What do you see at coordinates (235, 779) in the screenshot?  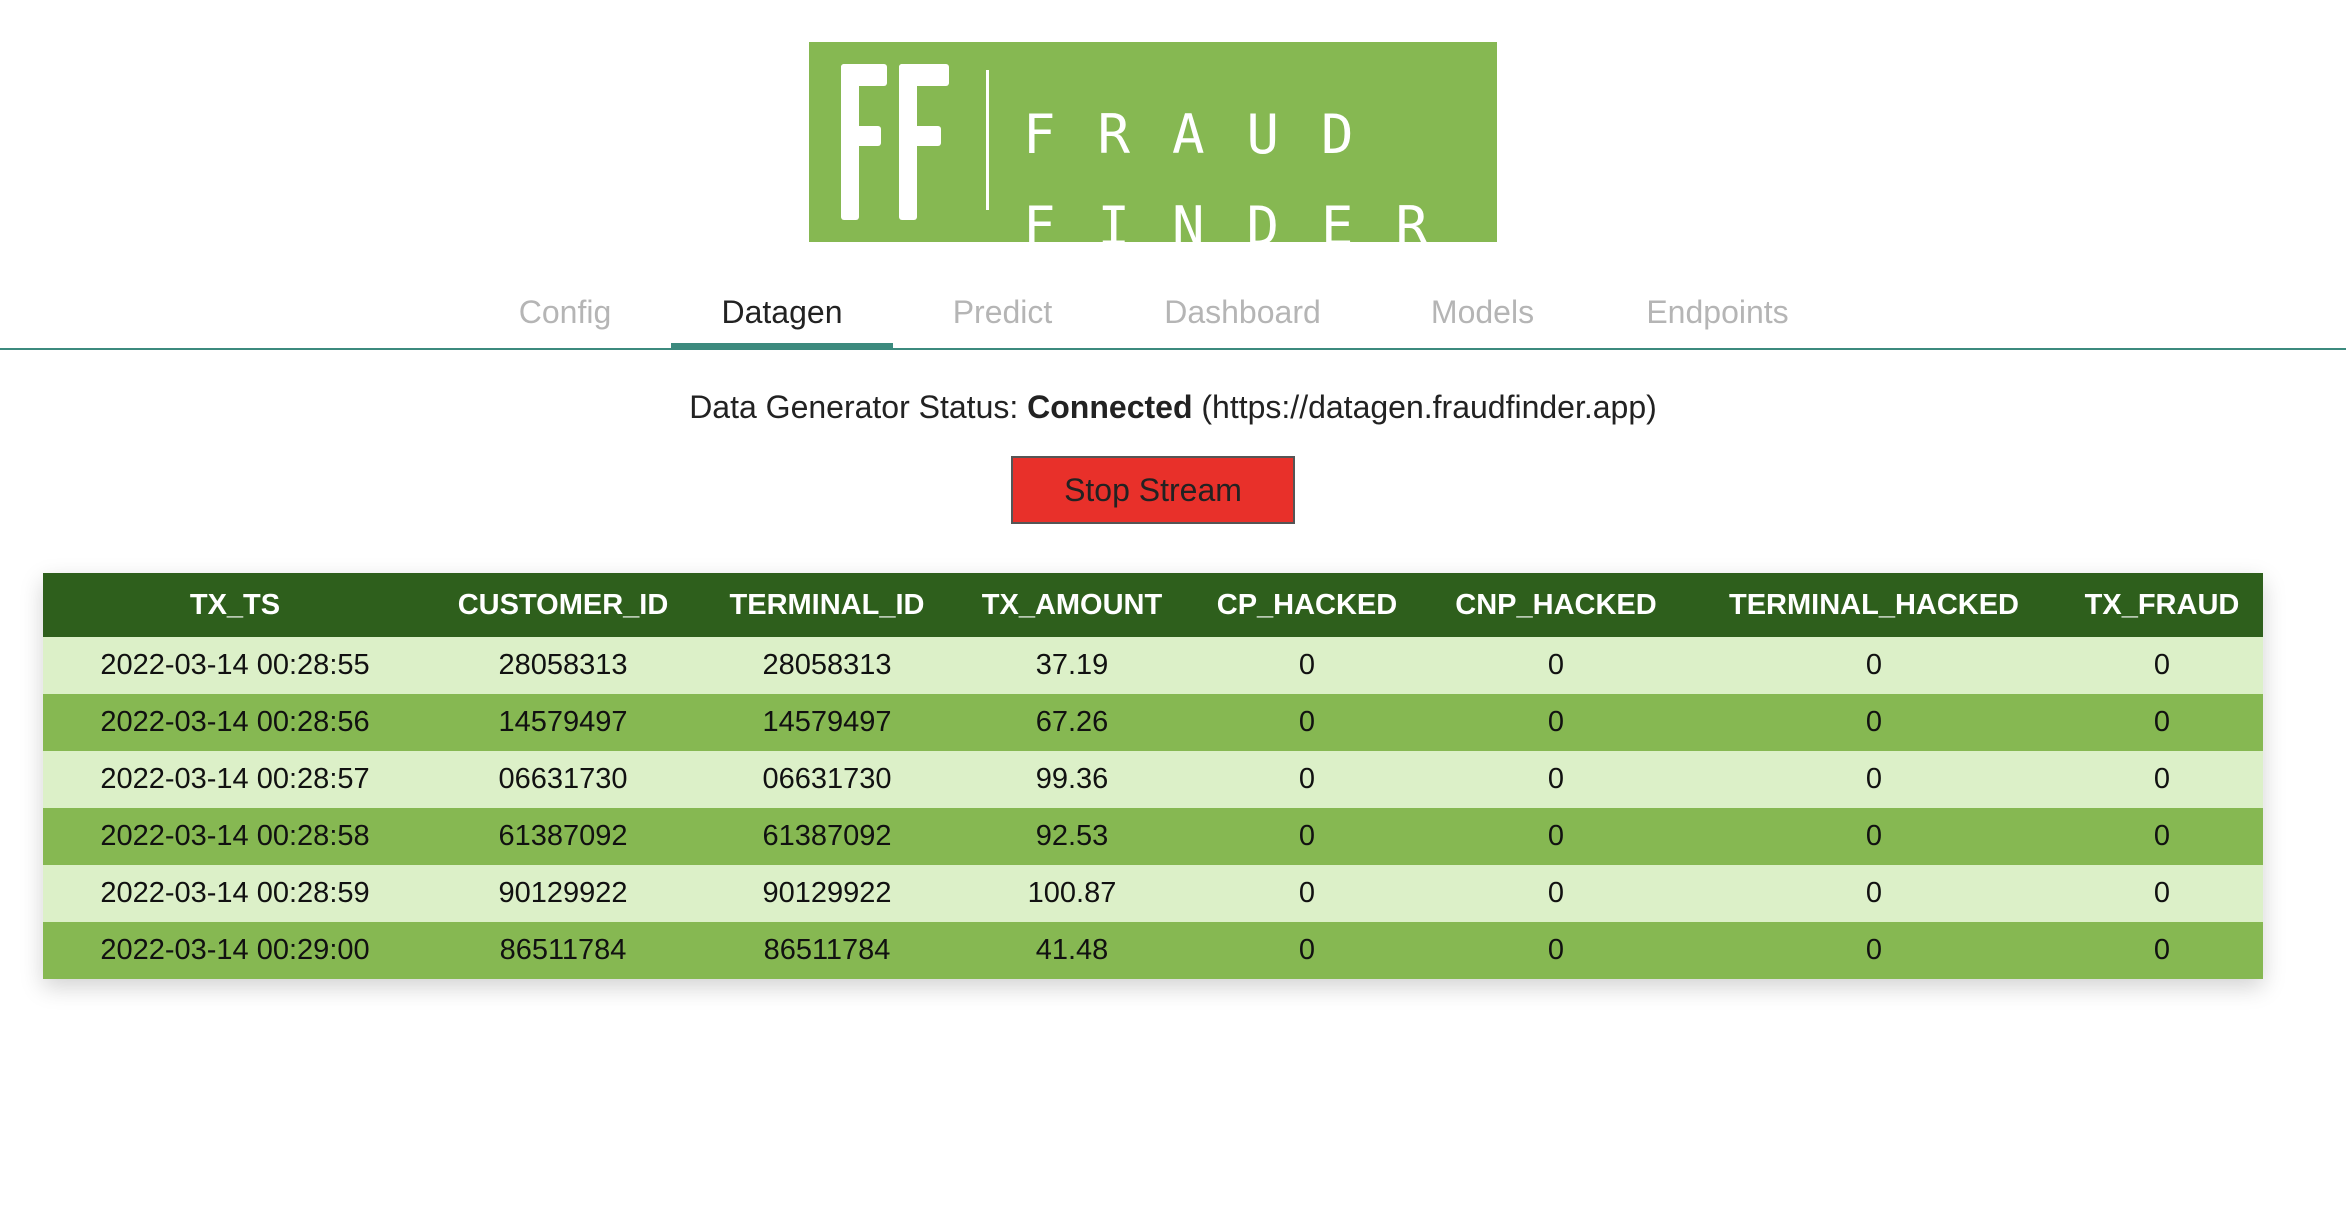 I see `cell-tx-ts: 2022-03-14 00:28:57` at bounding box center [235, 779].